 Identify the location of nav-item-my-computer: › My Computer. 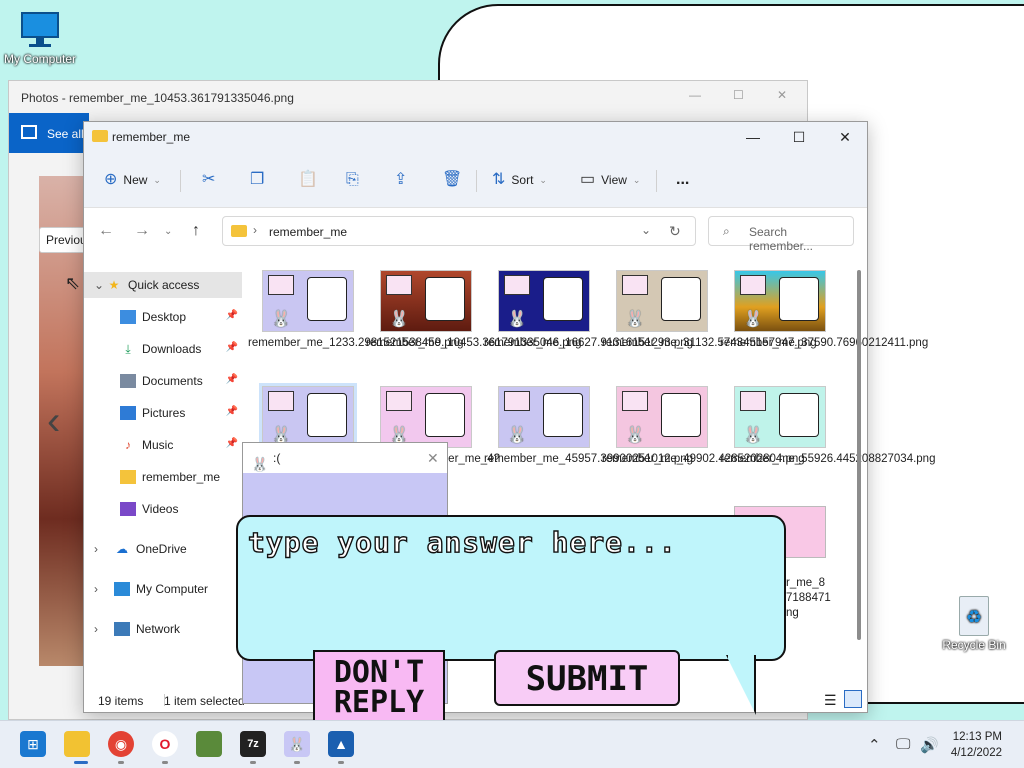
(163, 589).